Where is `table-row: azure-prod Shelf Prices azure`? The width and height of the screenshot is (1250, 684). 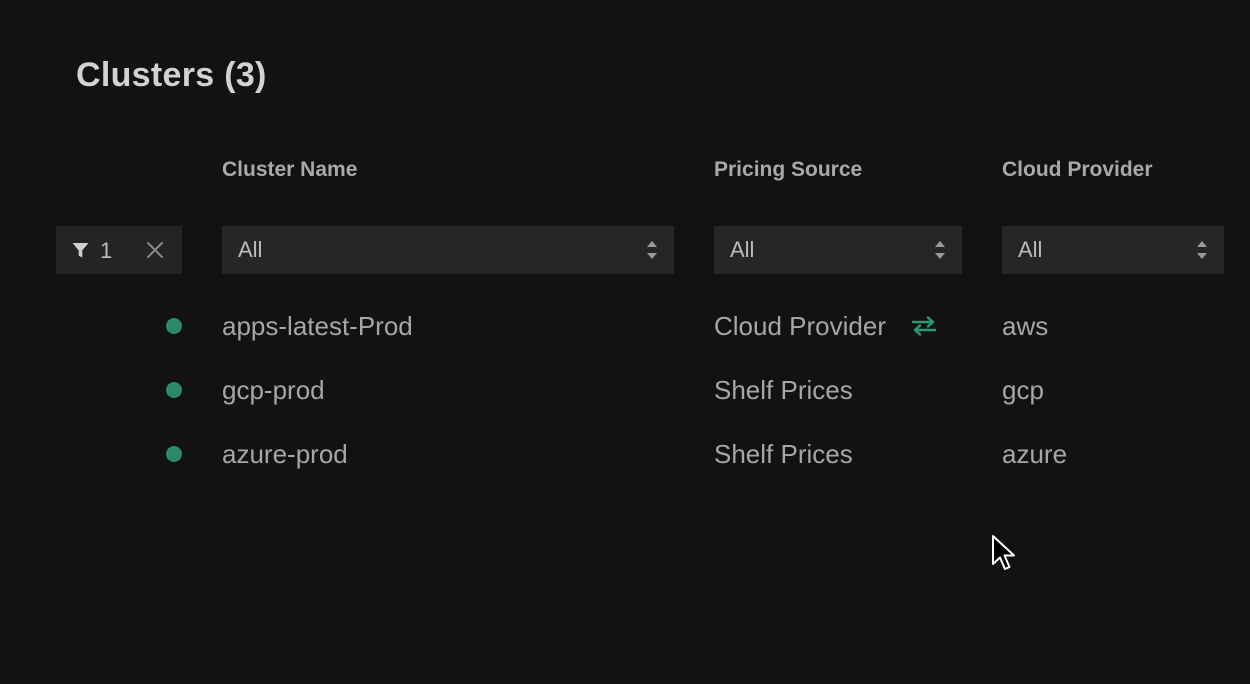 table-row: azure-prod Shelf Prices azure is located at coordinates (625, 454).